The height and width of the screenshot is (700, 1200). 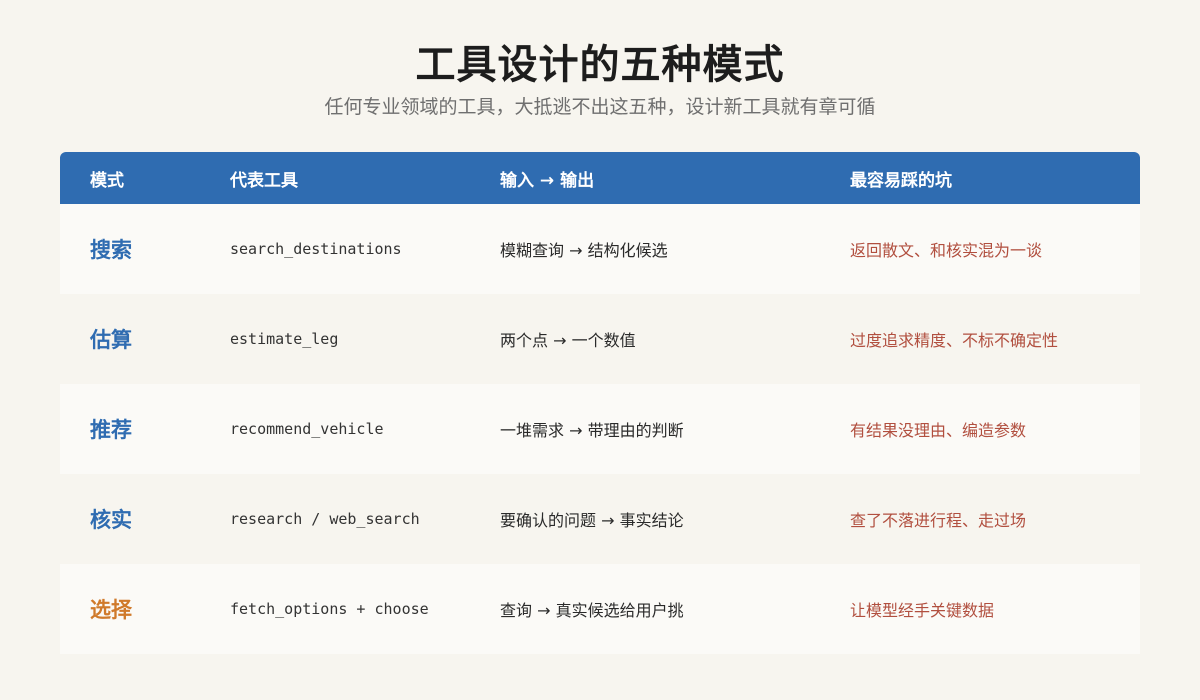 What do you see at coordinates (307, 429) in the screenshot?
I see `tool-cell: recommend_vehicle` at bounding box center [307, 429].